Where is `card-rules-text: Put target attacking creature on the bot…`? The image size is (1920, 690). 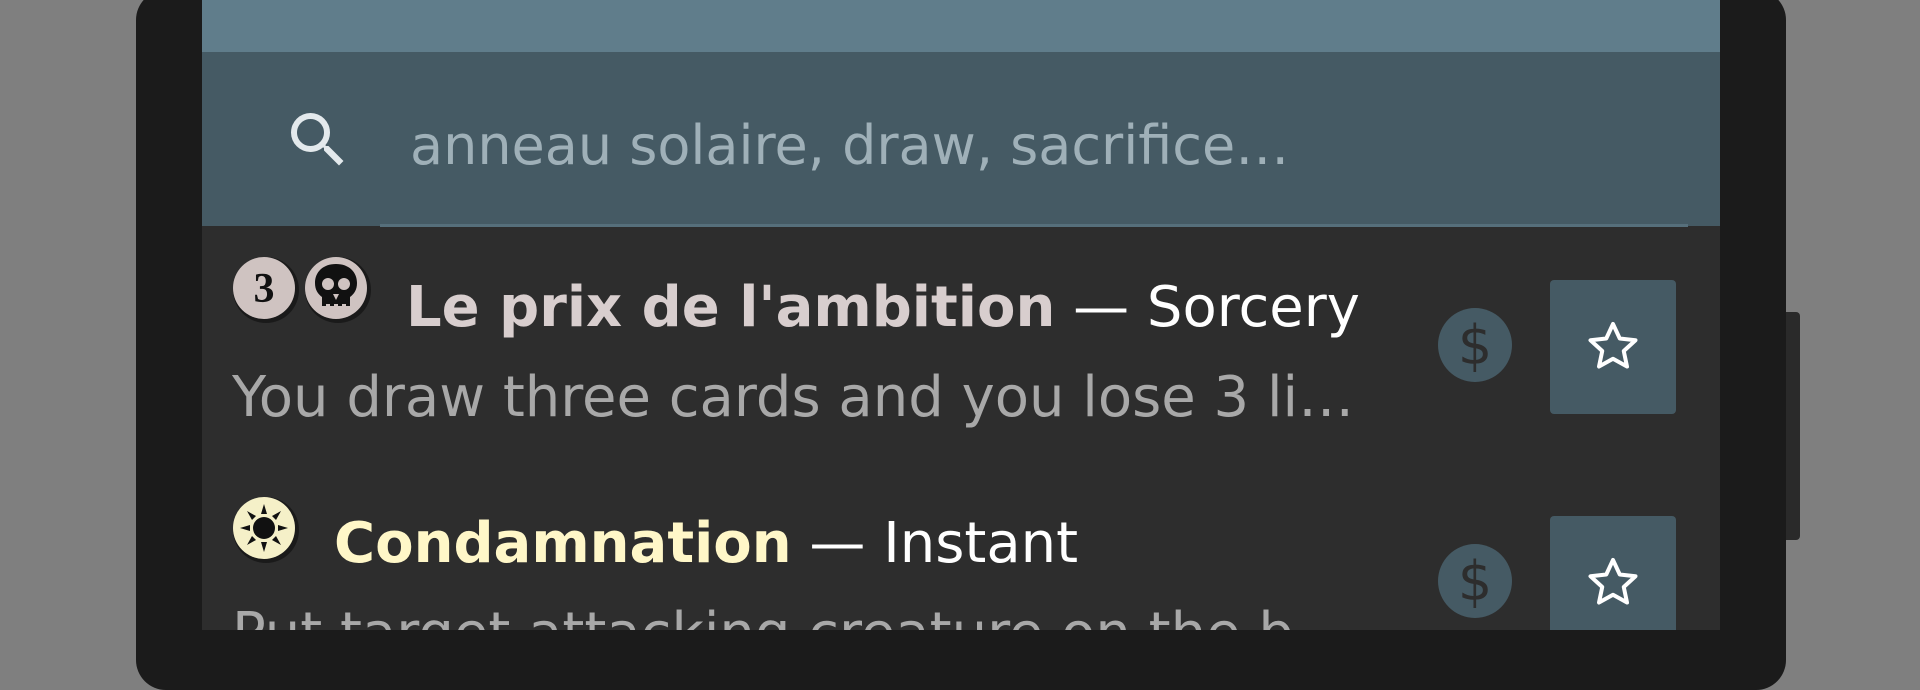
card-rules-text: Put target attacking creature on the bot… is located at coordinates (797, 612).